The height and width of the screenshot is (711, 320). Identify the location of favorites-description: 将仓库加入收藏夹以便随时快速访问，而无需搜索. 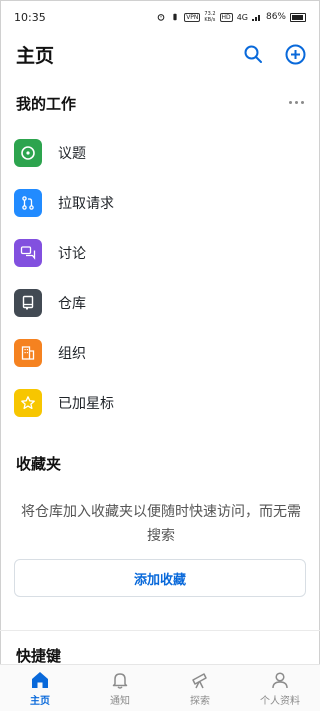
(161, 524).